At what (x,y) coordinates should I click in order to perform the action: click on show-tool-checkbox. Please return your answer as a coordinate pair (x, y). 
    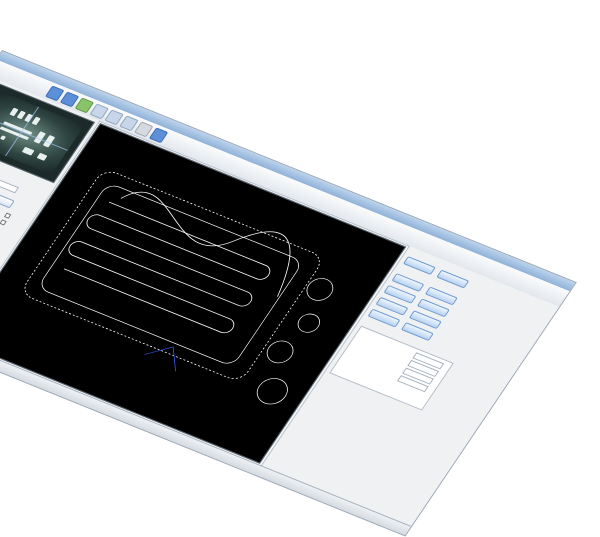
    Looking at the image, I should click on (3, 222).